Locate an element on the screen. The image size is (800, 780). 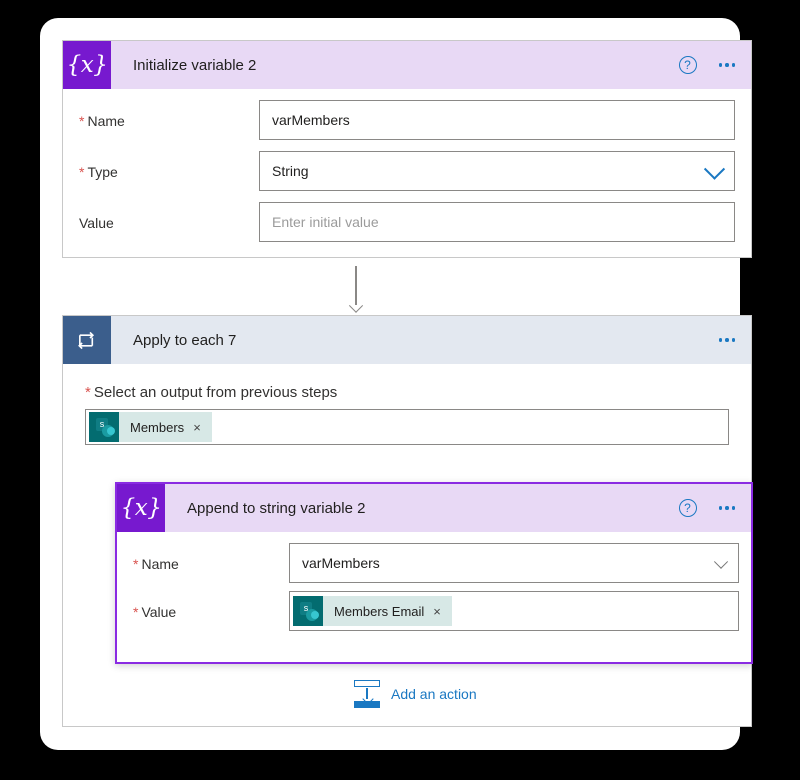
field-row-type: * Type String is located at coordinates (407, 171).